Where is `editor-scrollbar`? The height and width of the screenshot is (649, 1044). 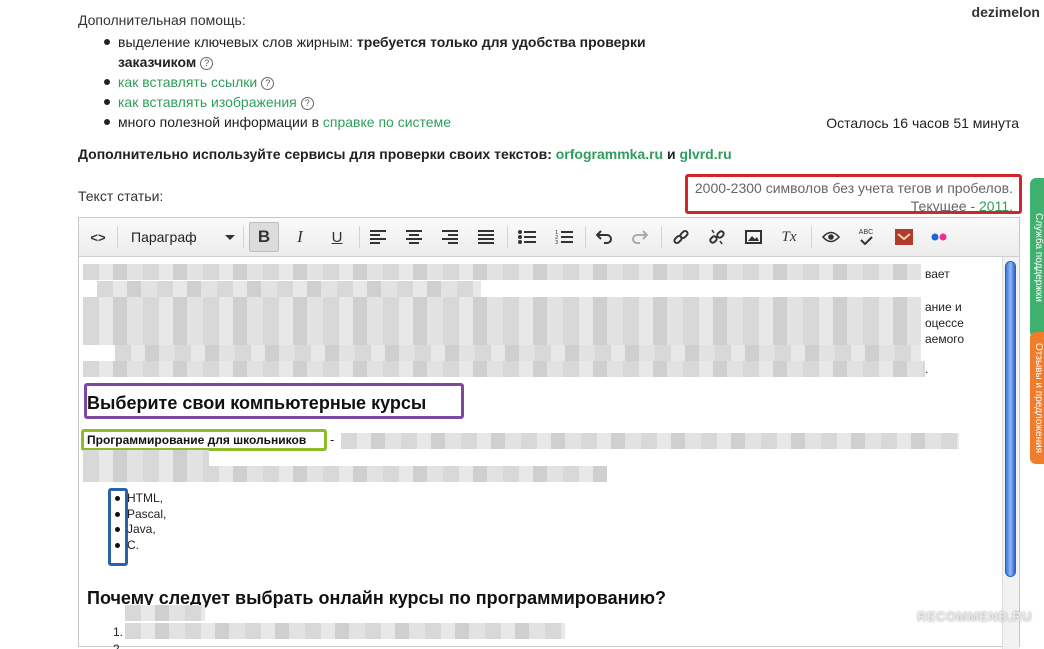 editor-scrollbar is located at coordinates (1010, 453).